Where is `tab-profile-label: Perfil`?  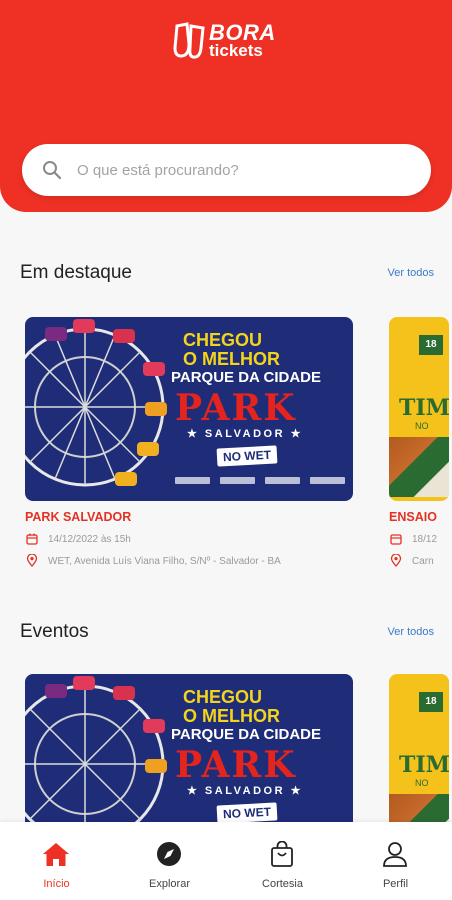
tab-profile-label: Perfil is located at coordinates (395, 884).